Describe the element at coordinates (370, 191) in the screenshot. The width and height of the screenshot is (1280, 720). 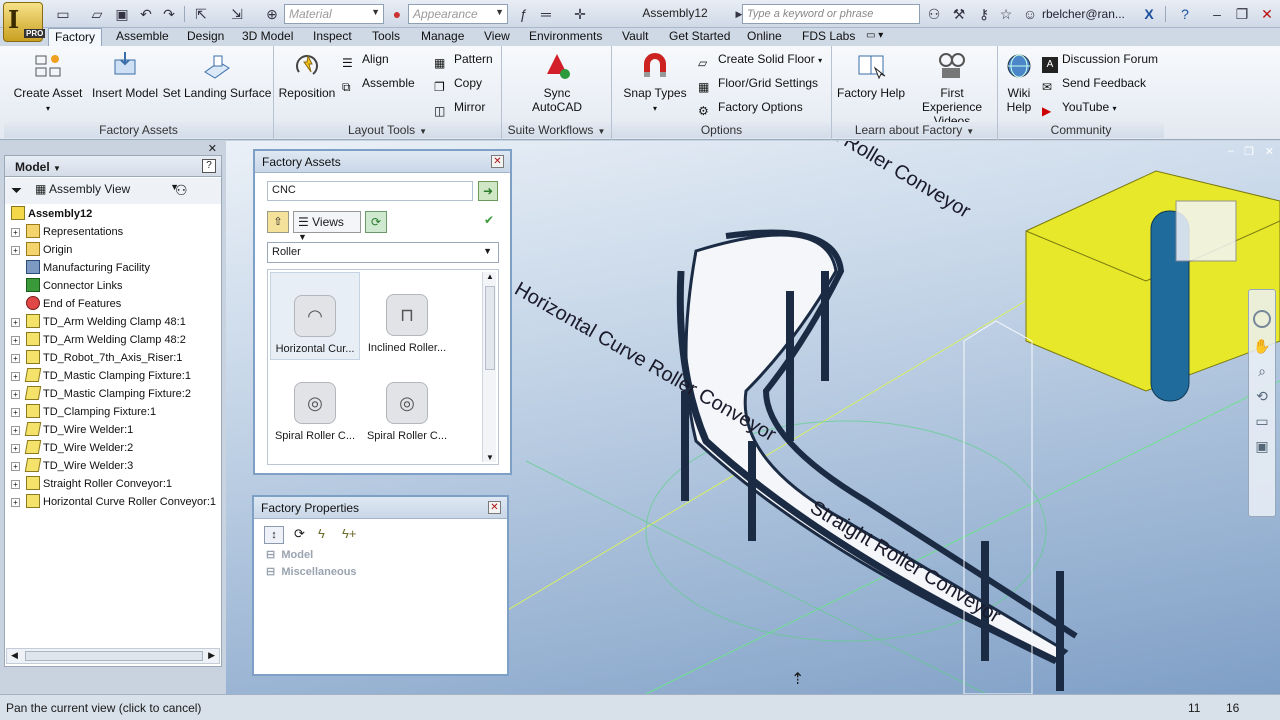
I see `asset-search-input: CNC` at that location.